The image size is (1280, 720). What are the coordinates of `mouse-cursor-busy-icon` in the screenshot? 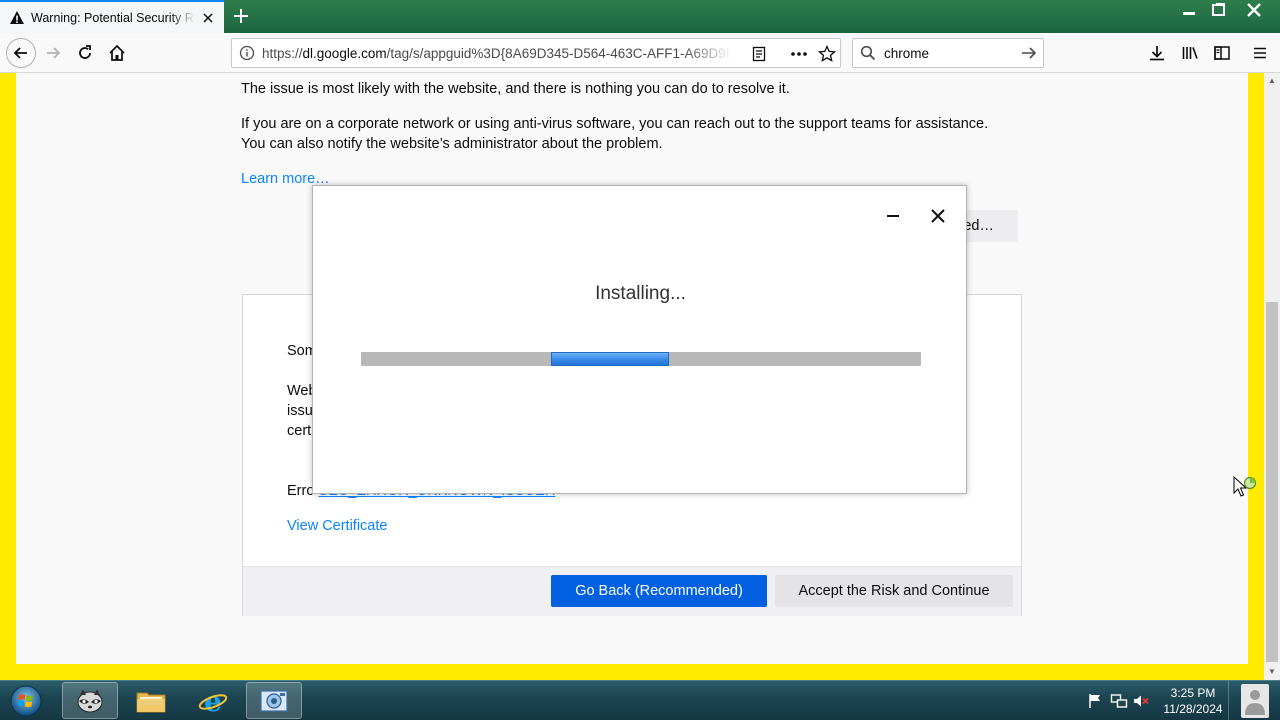 It's located at (1246, 488).